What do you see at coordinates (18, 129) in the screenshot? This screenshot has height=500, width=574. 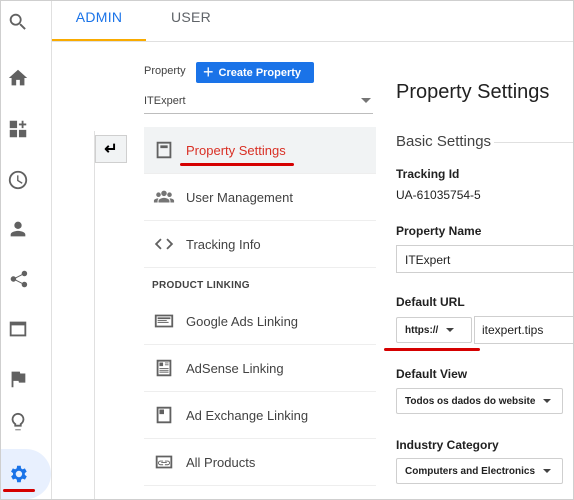 I see `customization-icon` at bounding box center [18, 129].